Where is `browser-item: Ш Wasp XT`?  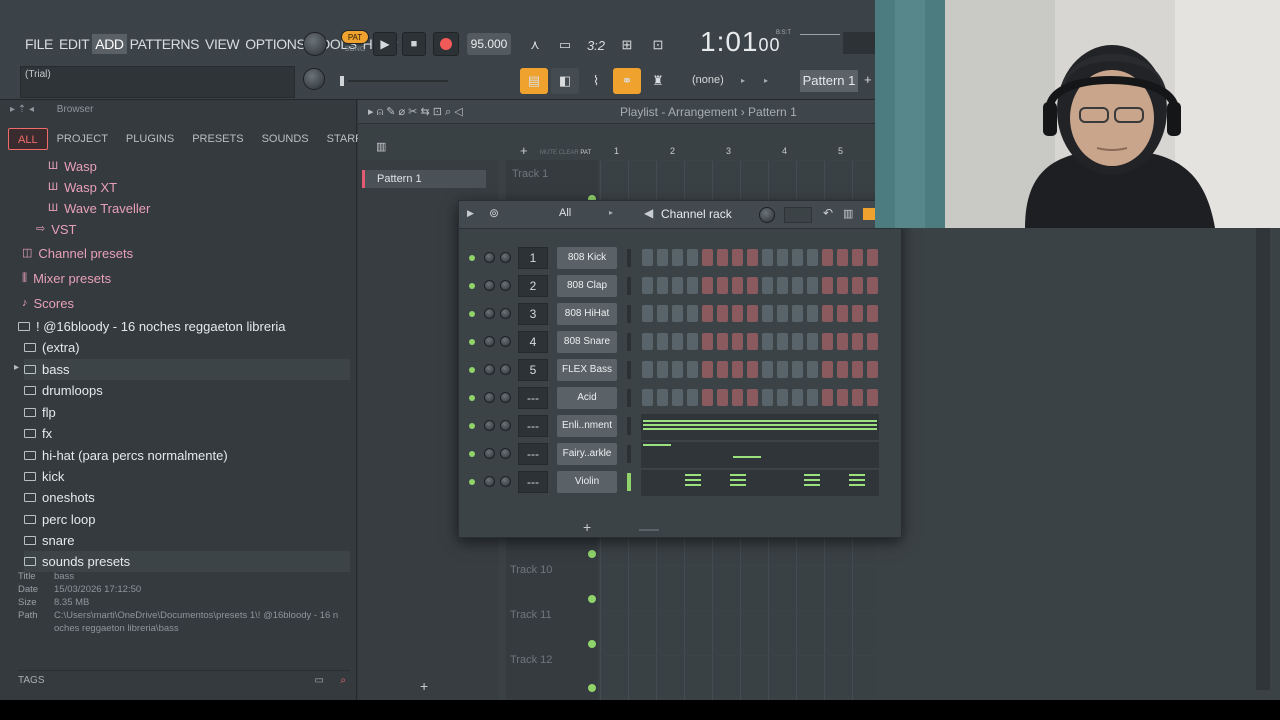 browser-item: Ш Wasp XT is located at coordinates (82, 187).